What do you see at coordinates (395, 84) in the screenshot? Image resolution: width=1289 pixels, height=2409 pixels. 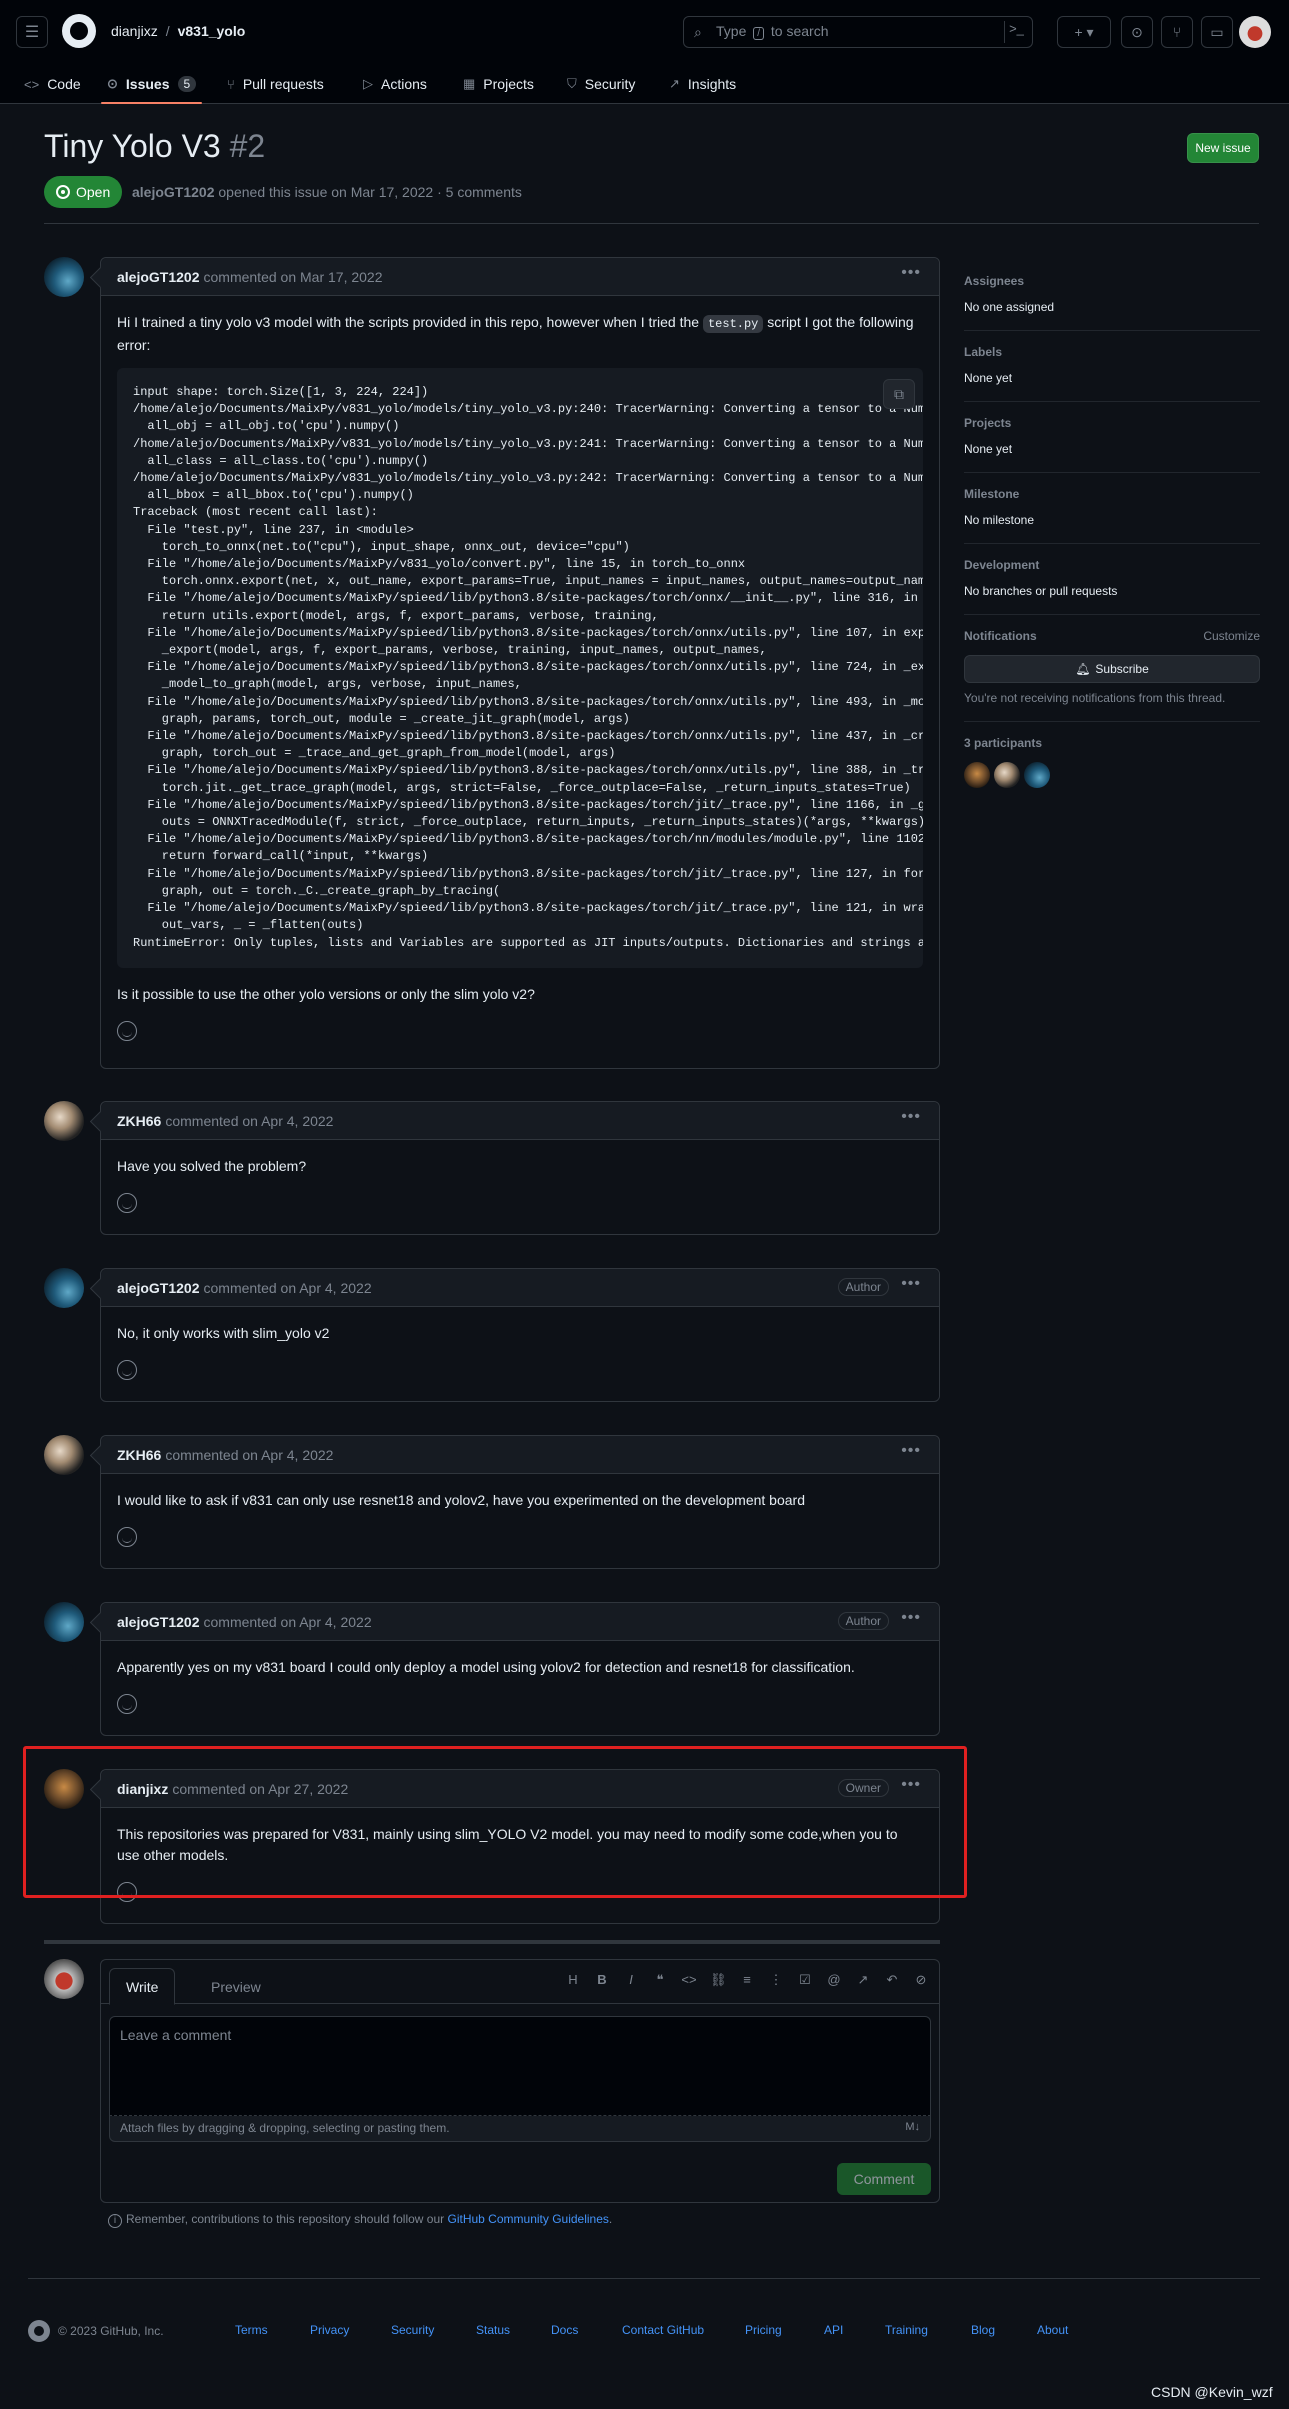 I see `tab-actions: ▷ Actions` at bounding box center [395, 84].